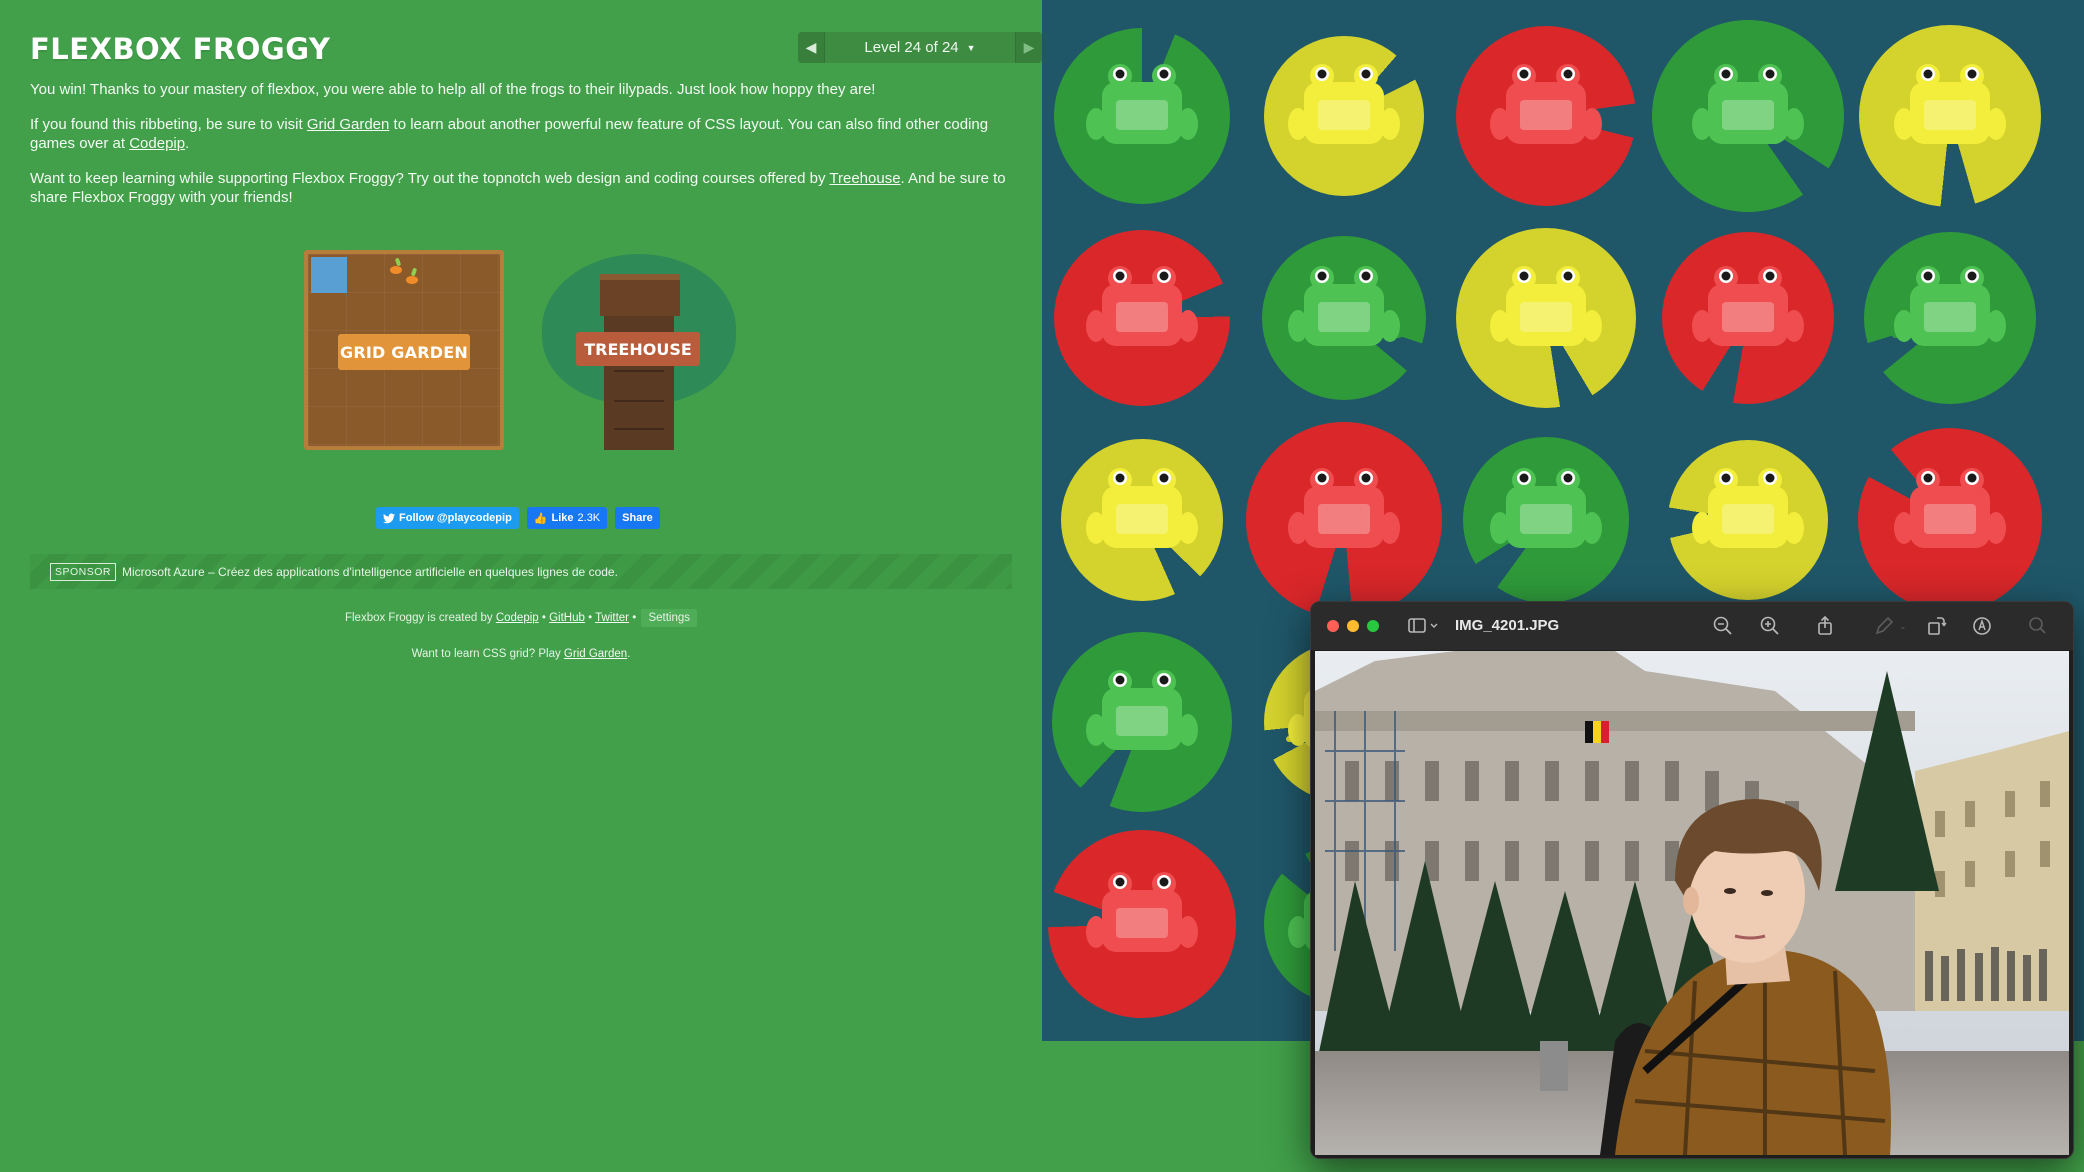 The height and width of the screenshot is (1172, 2084). I want to click on twitter-follow-button: Follow @playcodepip, so click(447, 518).